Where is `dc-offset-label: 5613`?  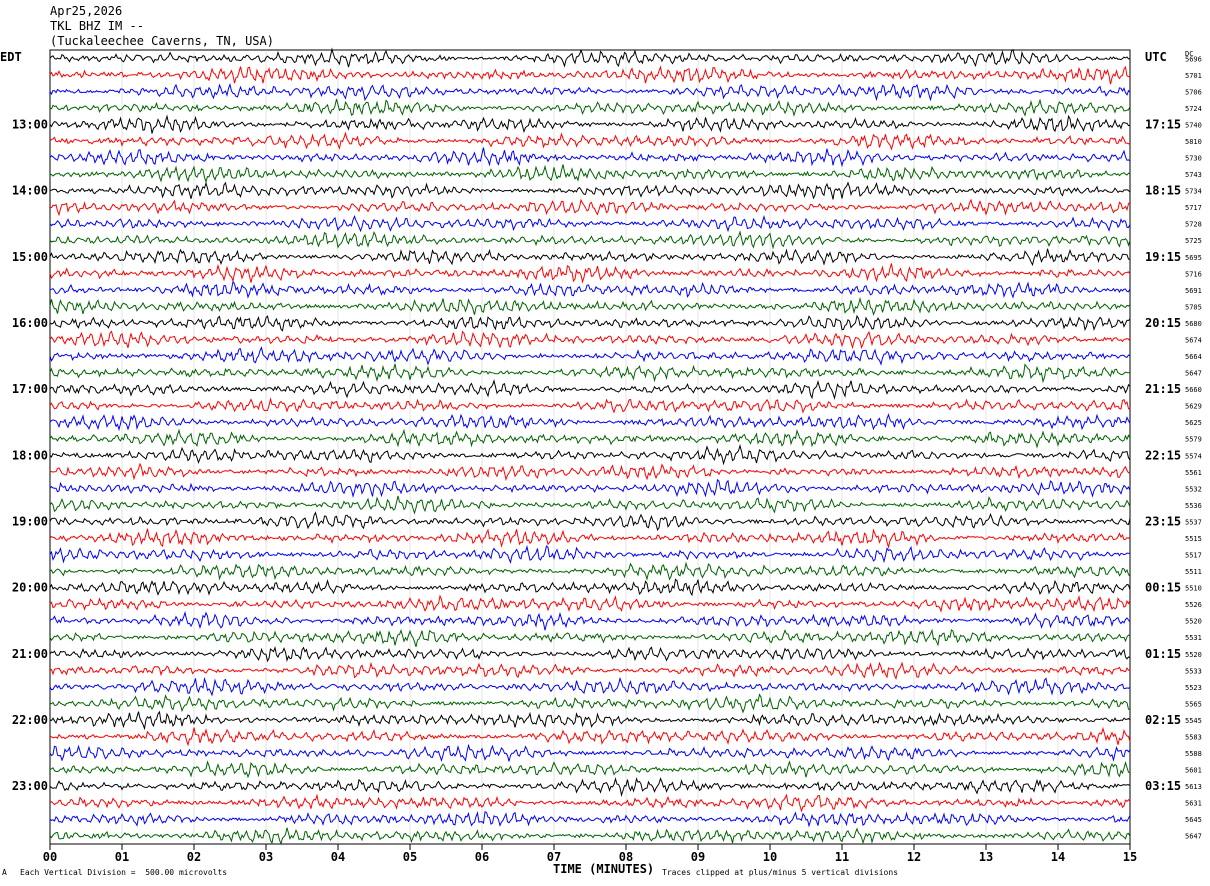 dc-offset-label: 5613 is located at coordinates (1193, 787).